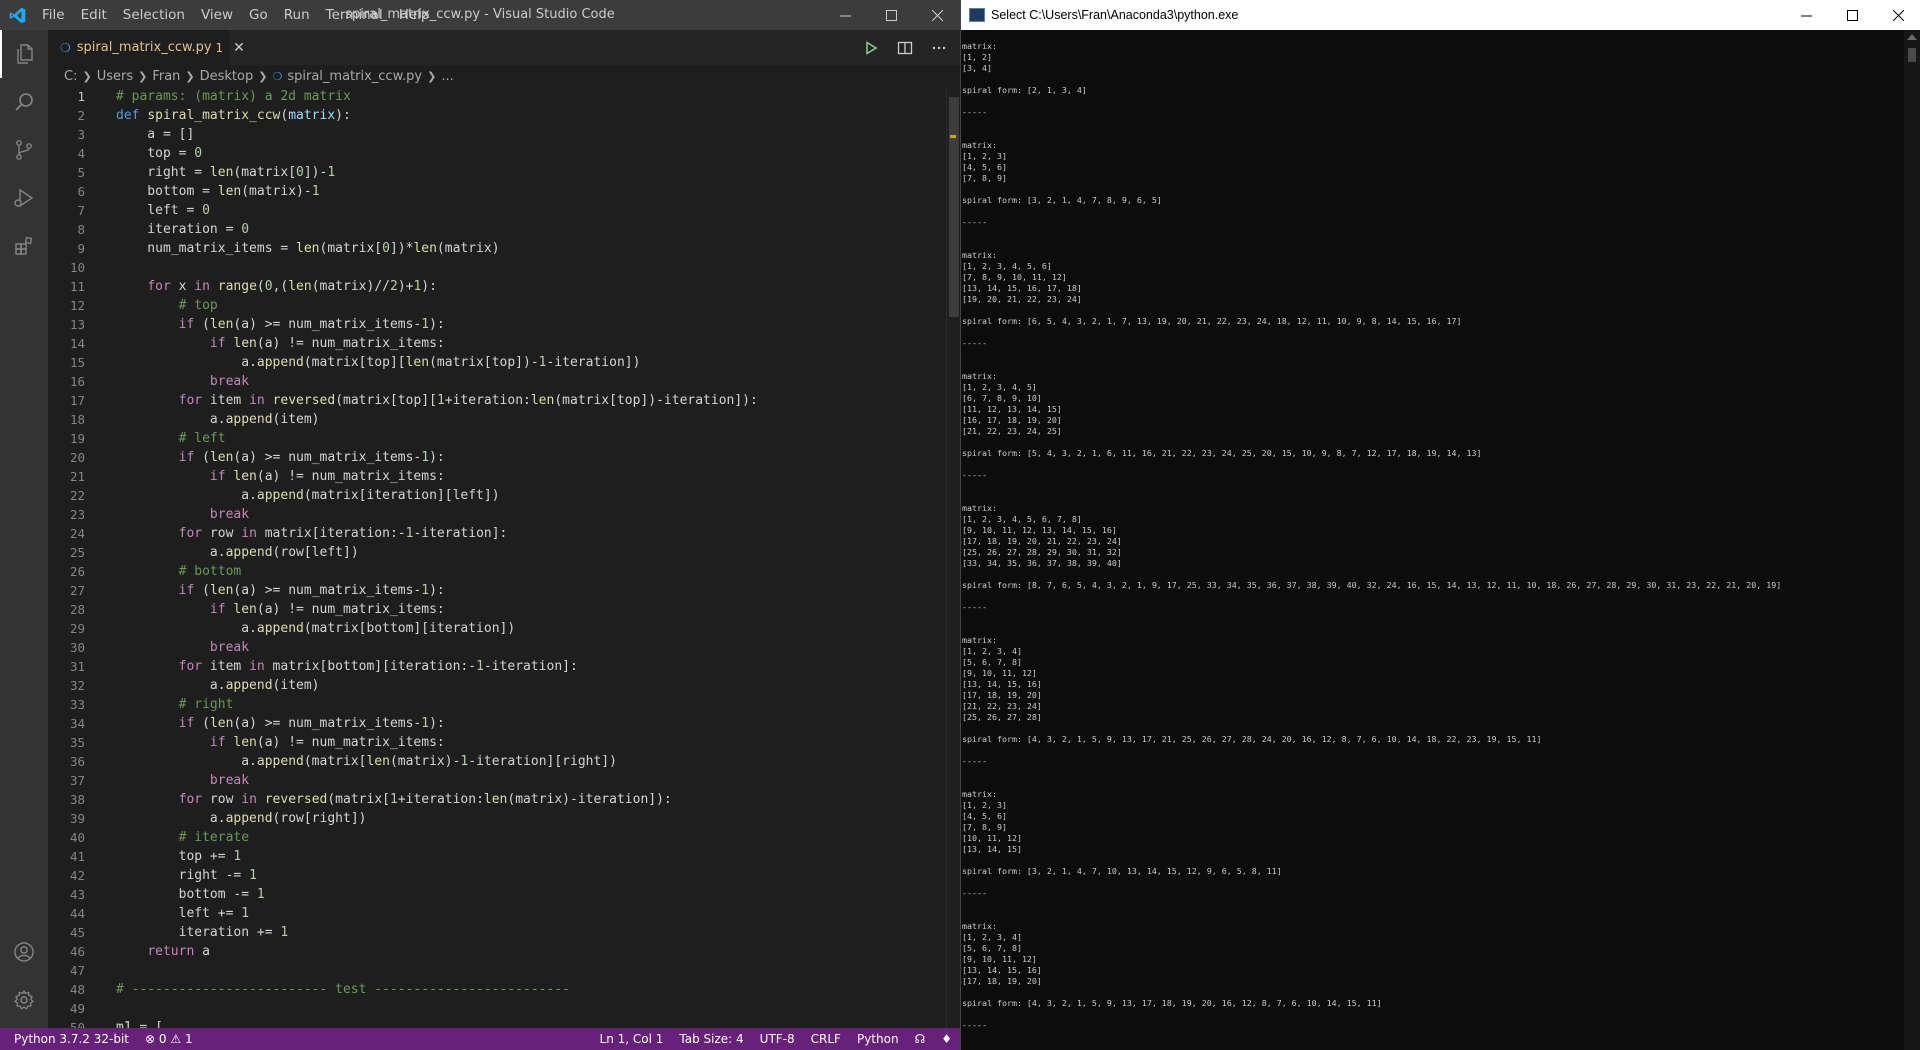  I want to click on editor-scrollbar-thumb, so click(954, 207).